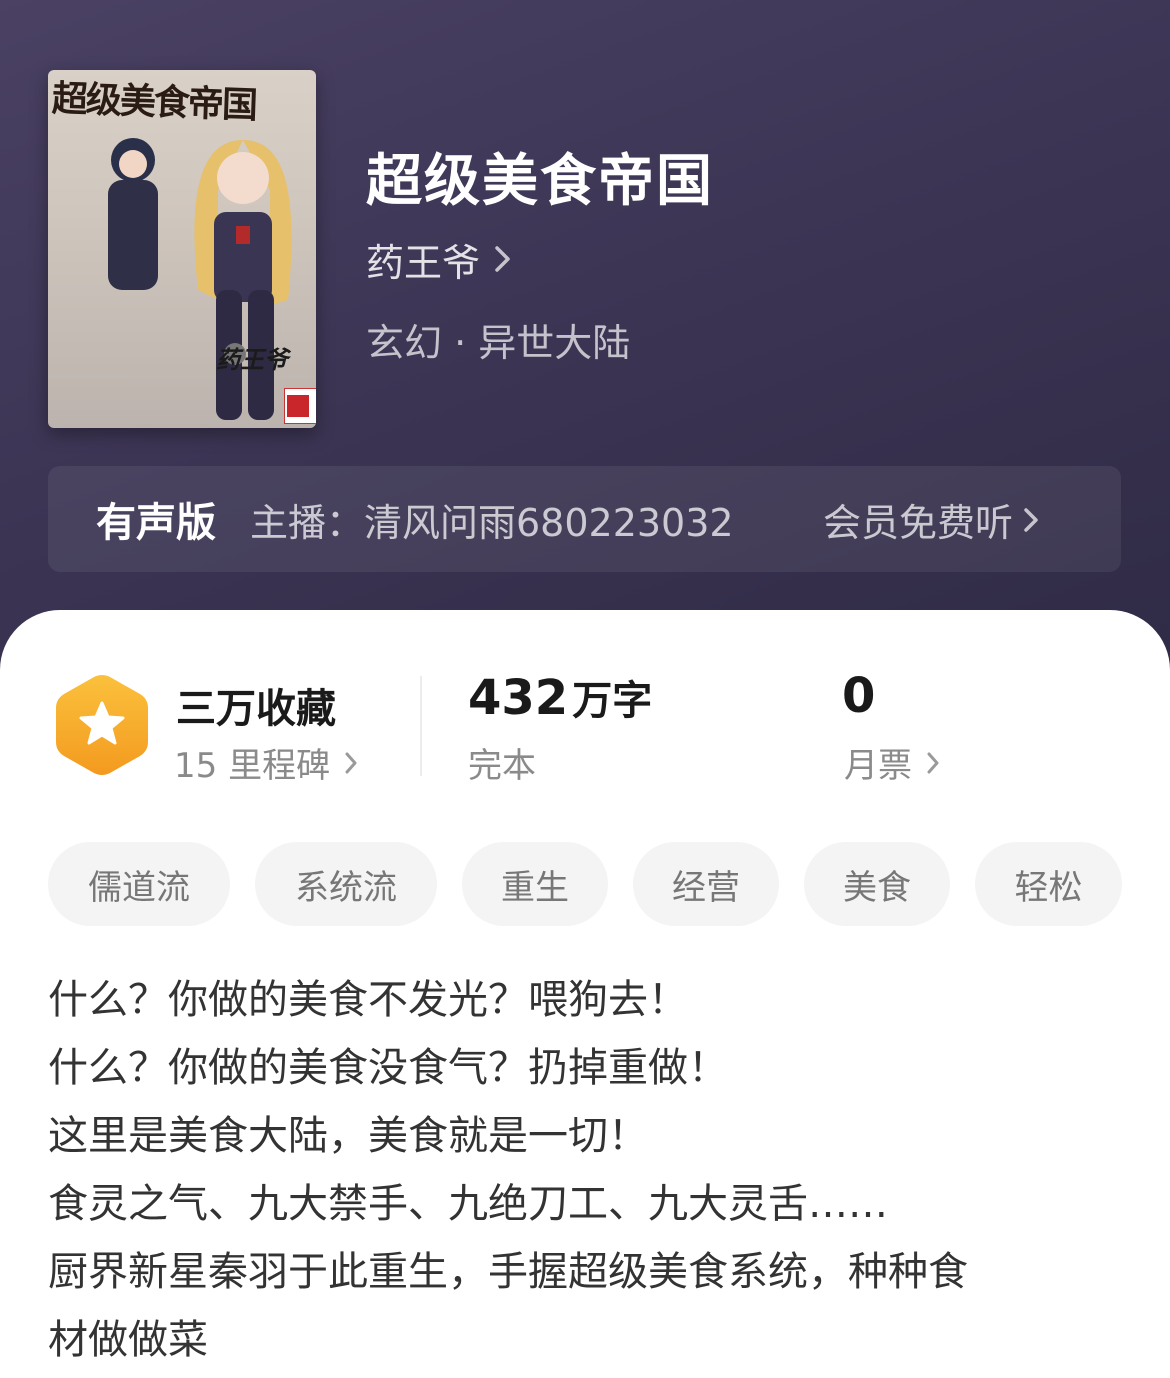 Image resolution: width=1170 pixels, height=1378 pixels. Describe the element at coordinates (348, 1136) in the screenshot. I see `description-line: 这里是美食大陆，美食就是一切！` at that location.